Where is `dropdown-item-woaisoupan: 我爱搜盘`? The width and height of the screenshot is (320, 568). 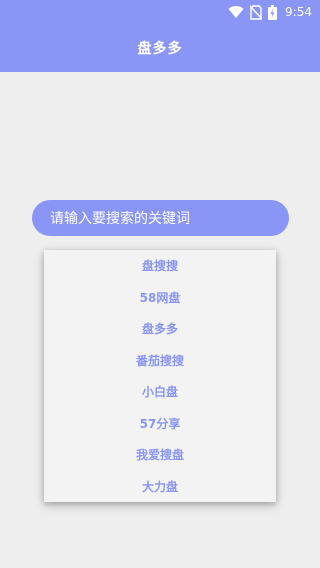 dropdown-item-woaisoupan: 我爱搜盘 is located at coordinates (160, 455).